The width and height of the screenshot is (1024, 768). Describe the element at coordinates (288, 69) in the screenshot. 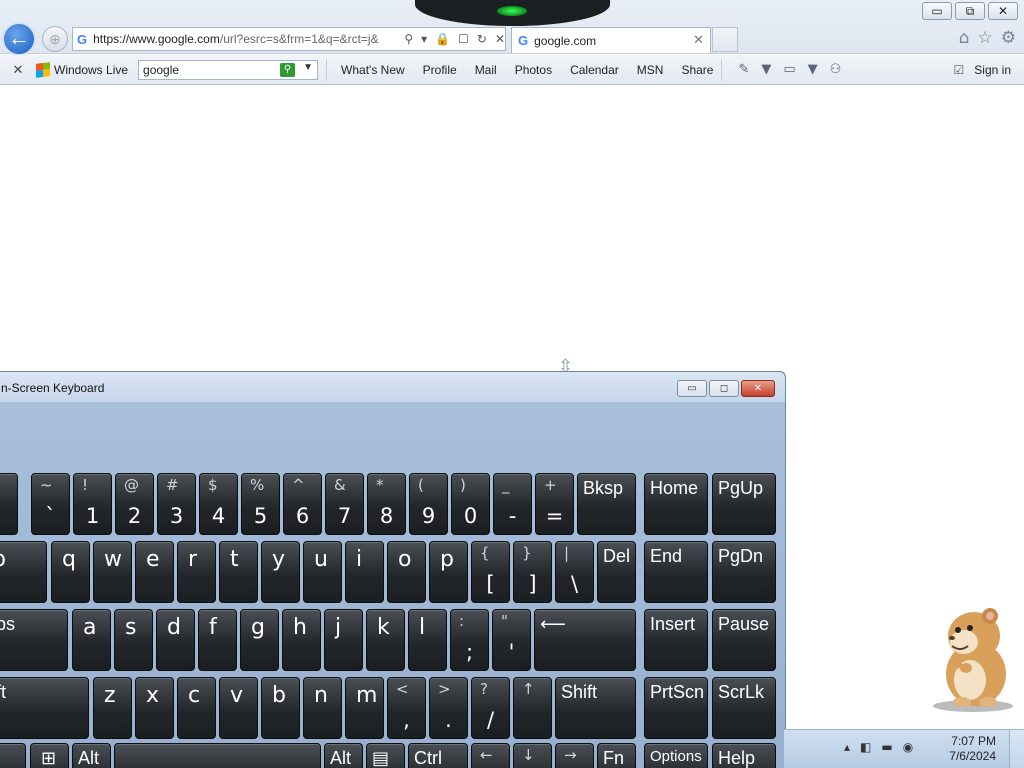

I see `search-go-icon: ⚲` at that location.